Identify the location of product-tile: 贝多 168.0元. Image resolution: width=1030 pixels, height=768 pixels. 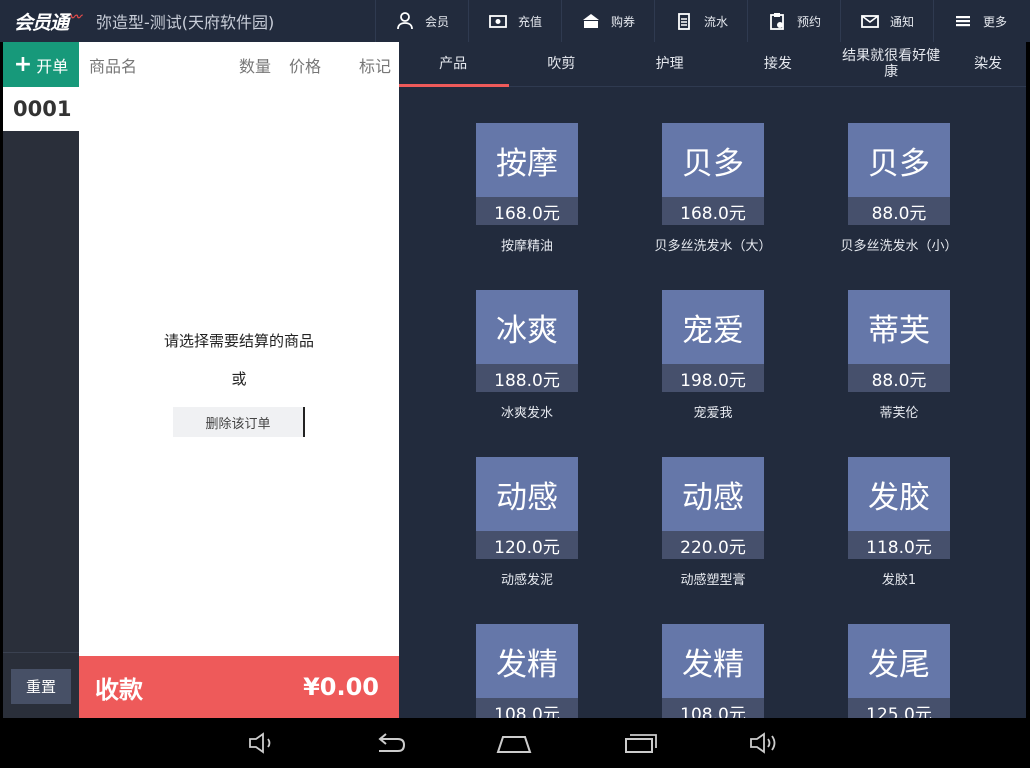
(713, 174).